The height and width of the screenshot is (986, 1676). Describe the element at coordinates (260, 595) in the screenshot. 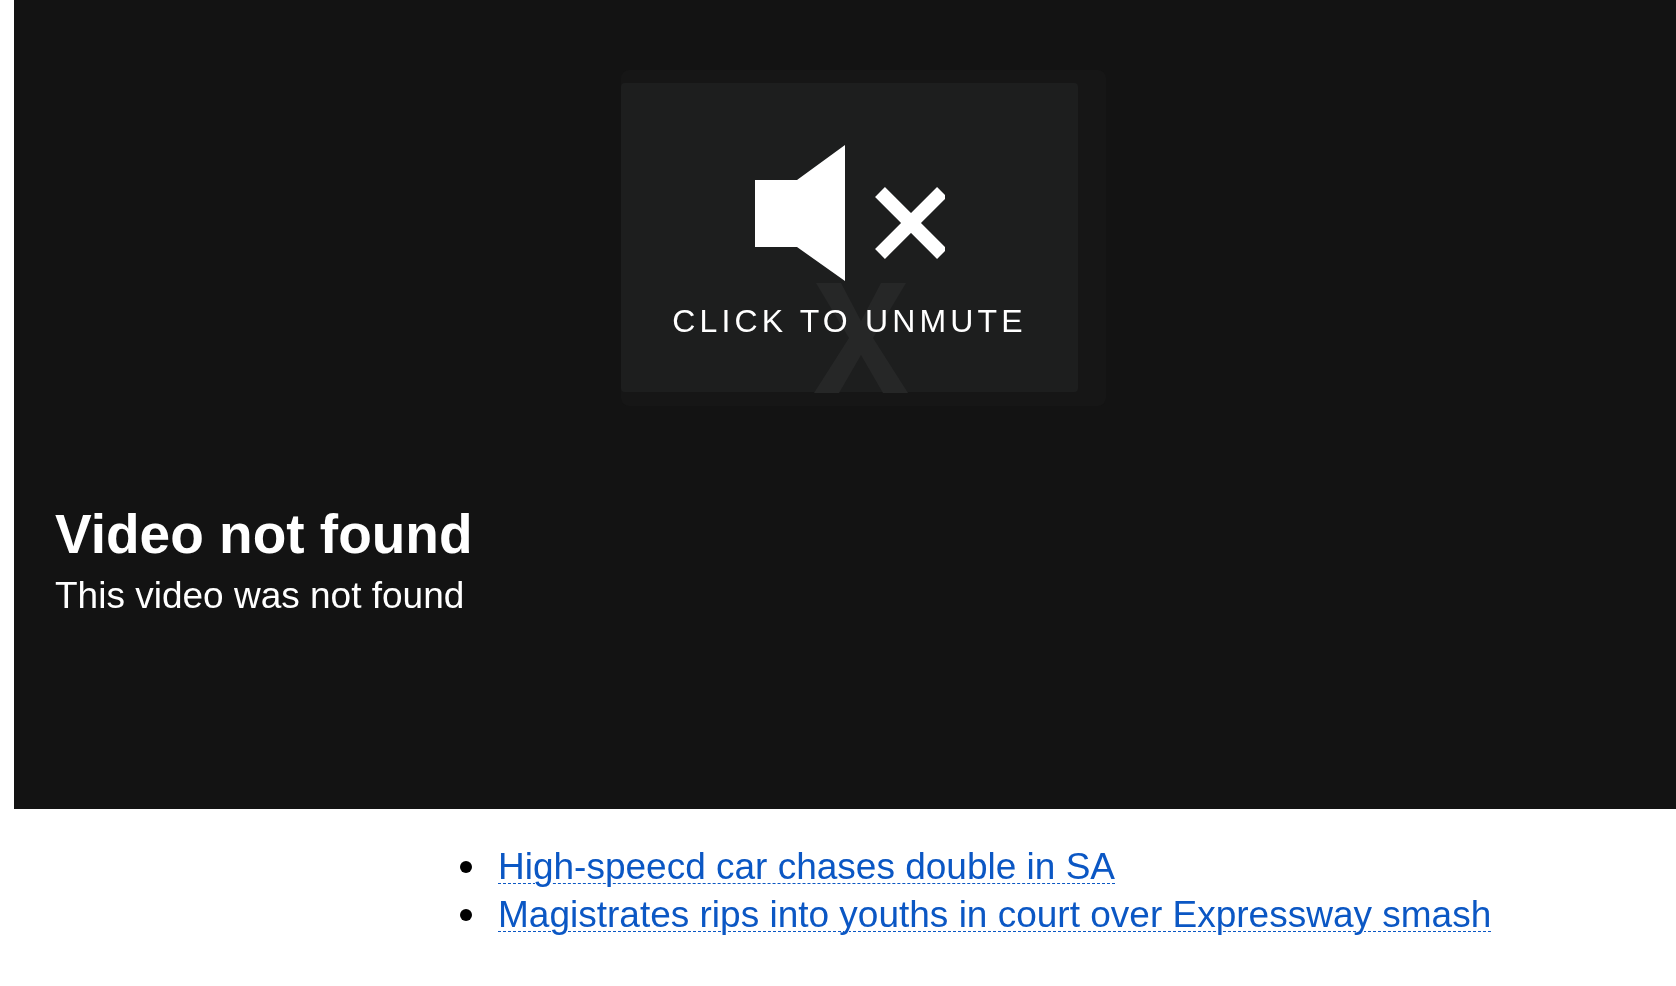

I see `error-message: This video was not found` at that location.